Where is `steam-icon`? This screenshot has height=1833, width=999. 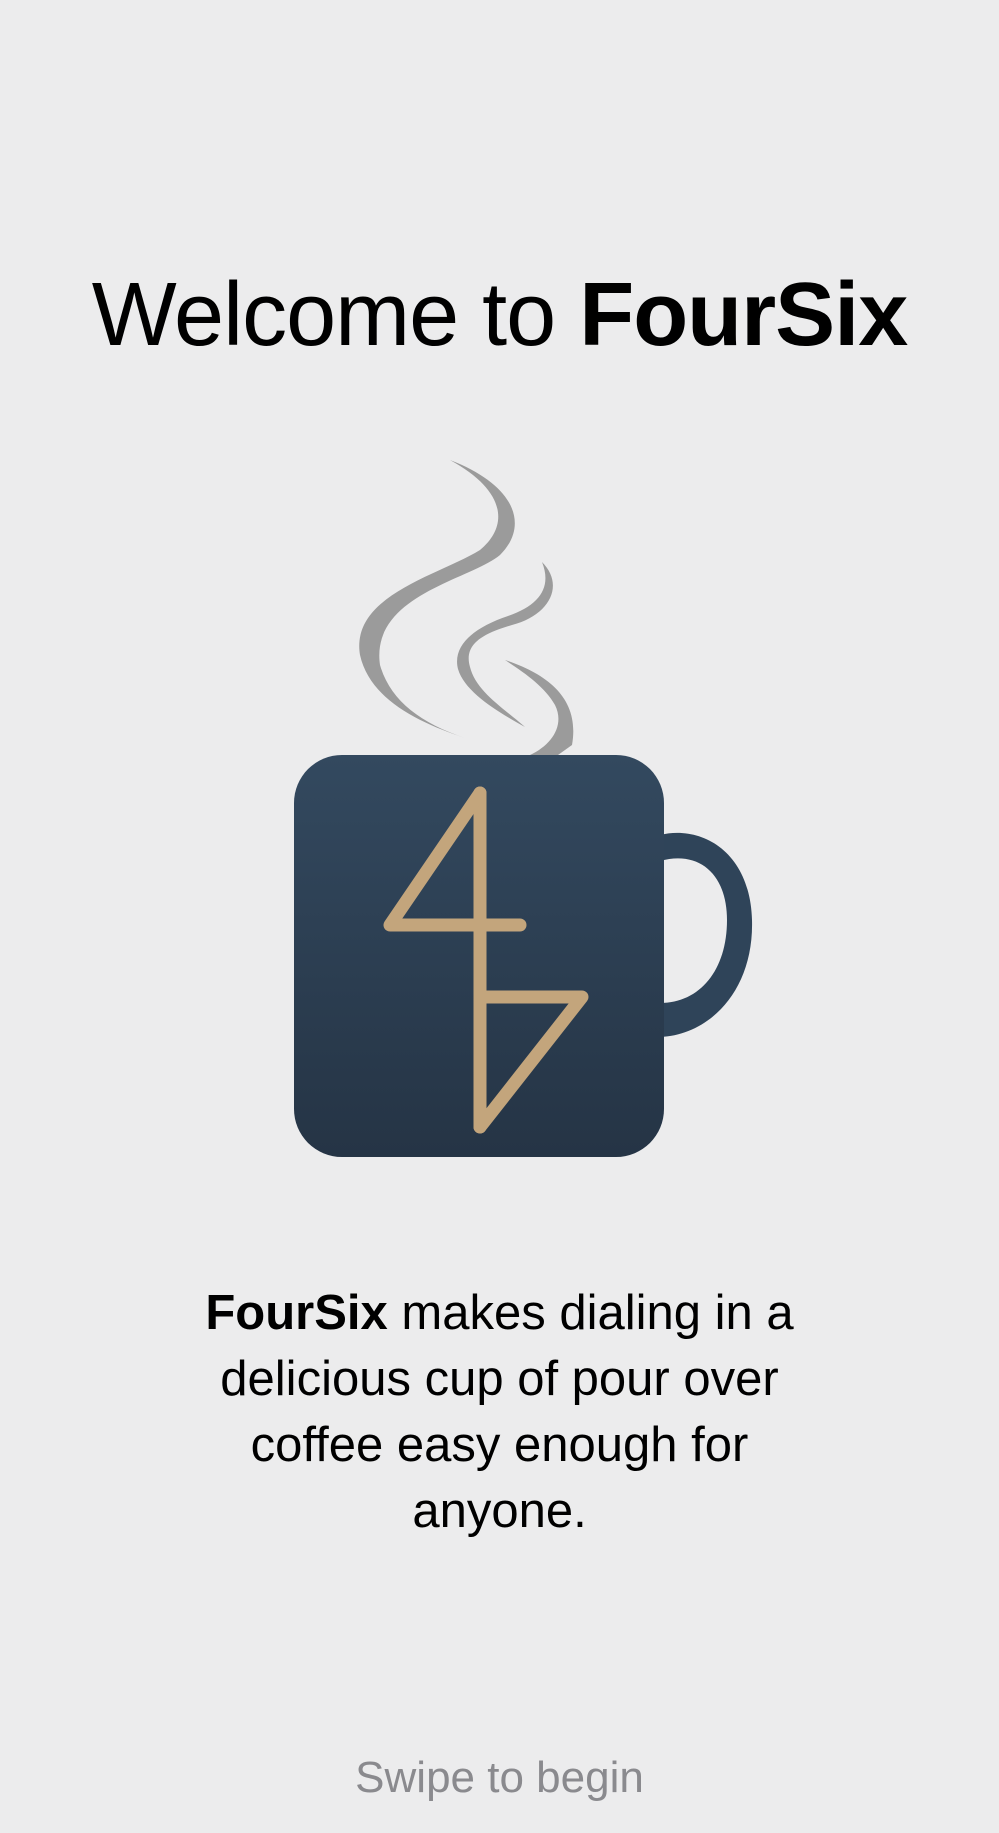
steam-icon is located at coordinates (466, 607).